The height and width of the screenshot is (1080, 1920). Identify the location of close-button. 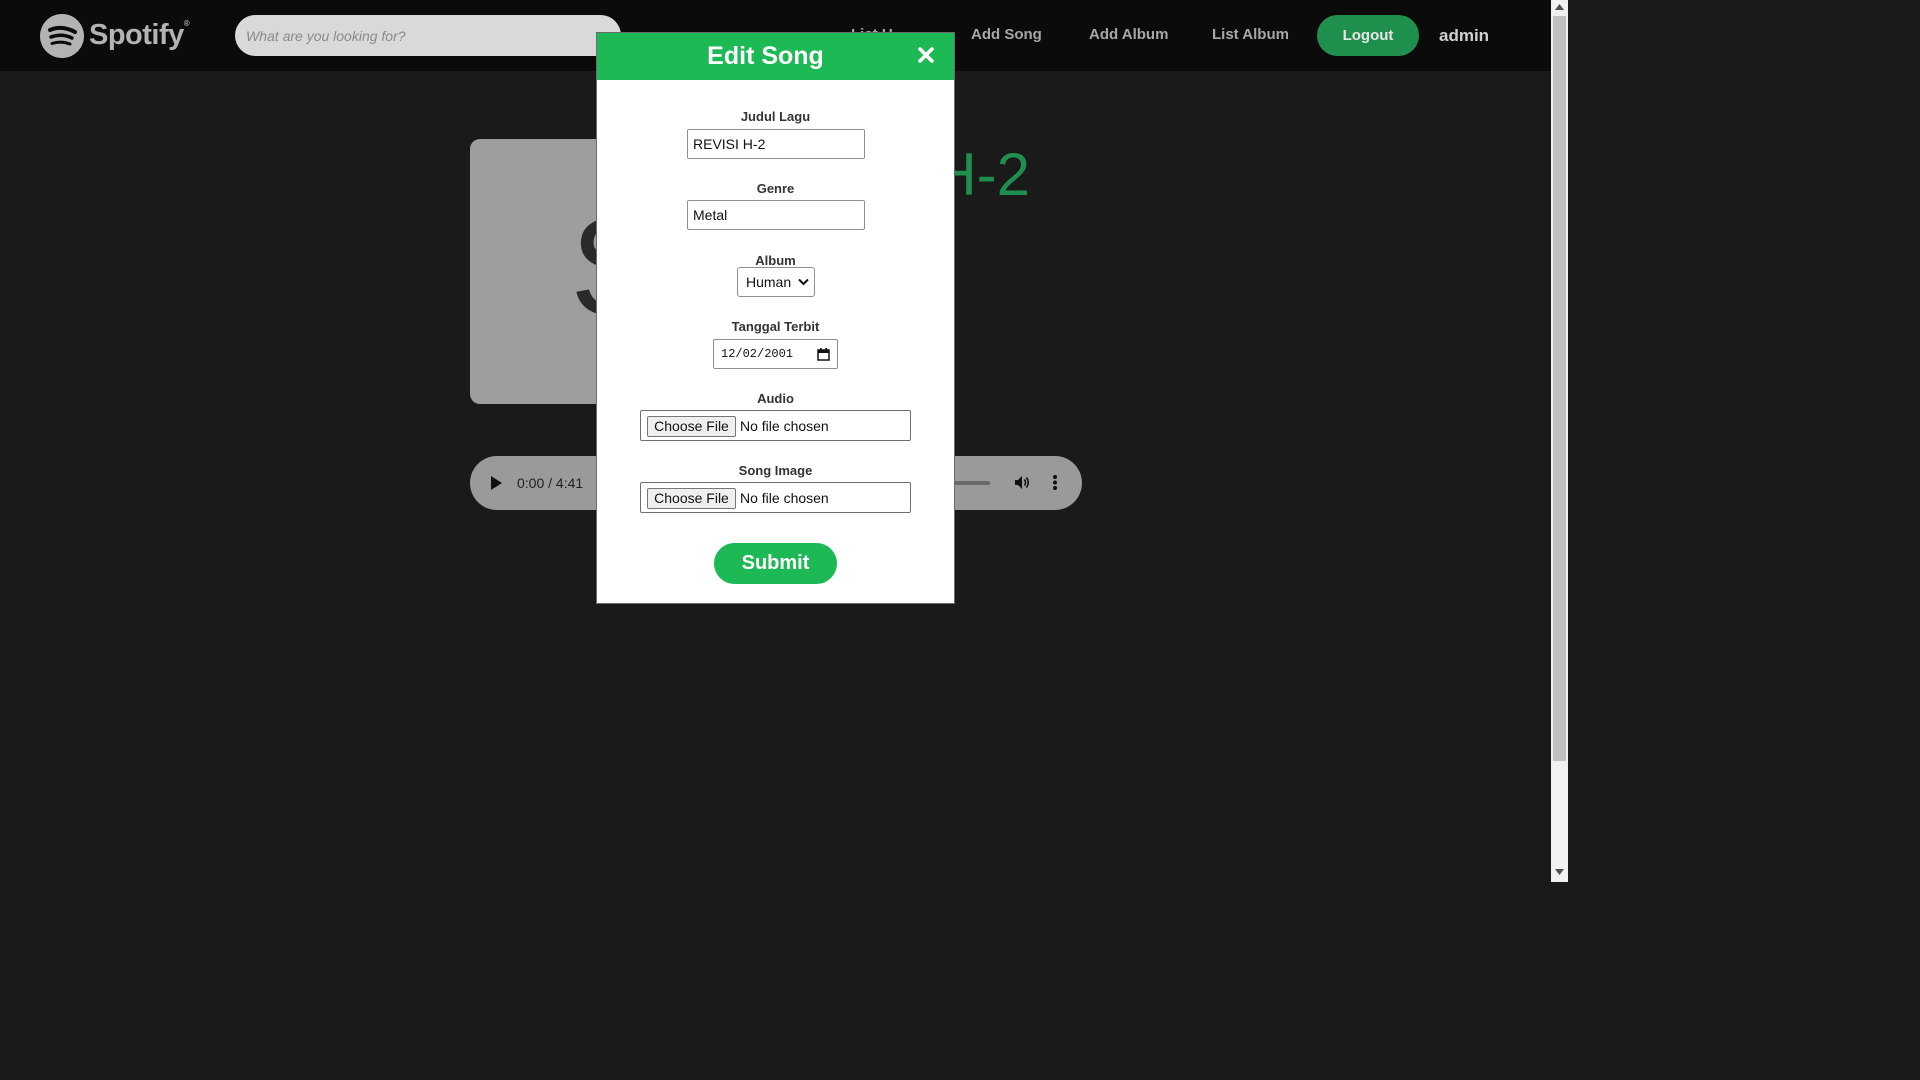
(926, 56).